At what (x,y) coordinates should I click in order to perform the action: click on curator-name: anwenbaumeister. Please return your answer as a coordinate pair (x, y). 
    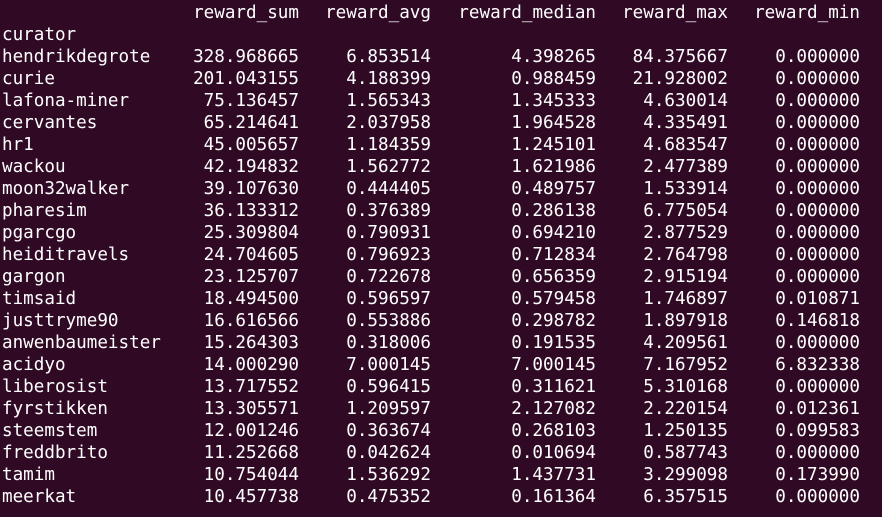
    Looking at the image, I should click on (81, 343).